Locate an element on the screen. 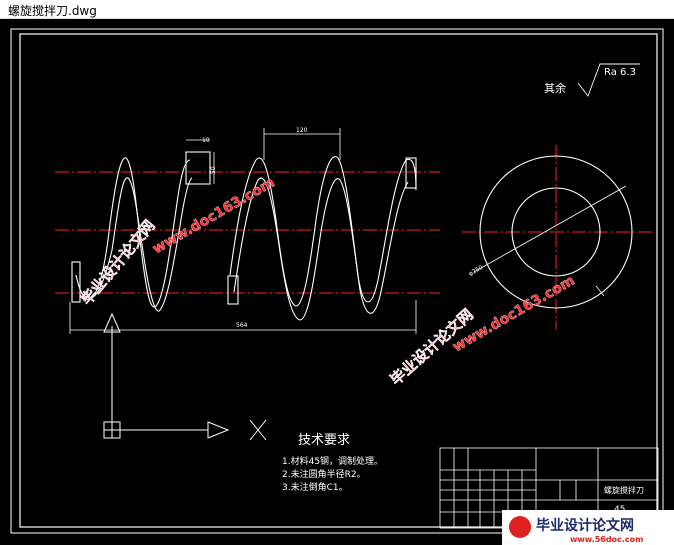 The height and width of the screenshot is (545, 674). title-block-part-name: 螺旋搅拌刀 is located at coordinates (624, 490).